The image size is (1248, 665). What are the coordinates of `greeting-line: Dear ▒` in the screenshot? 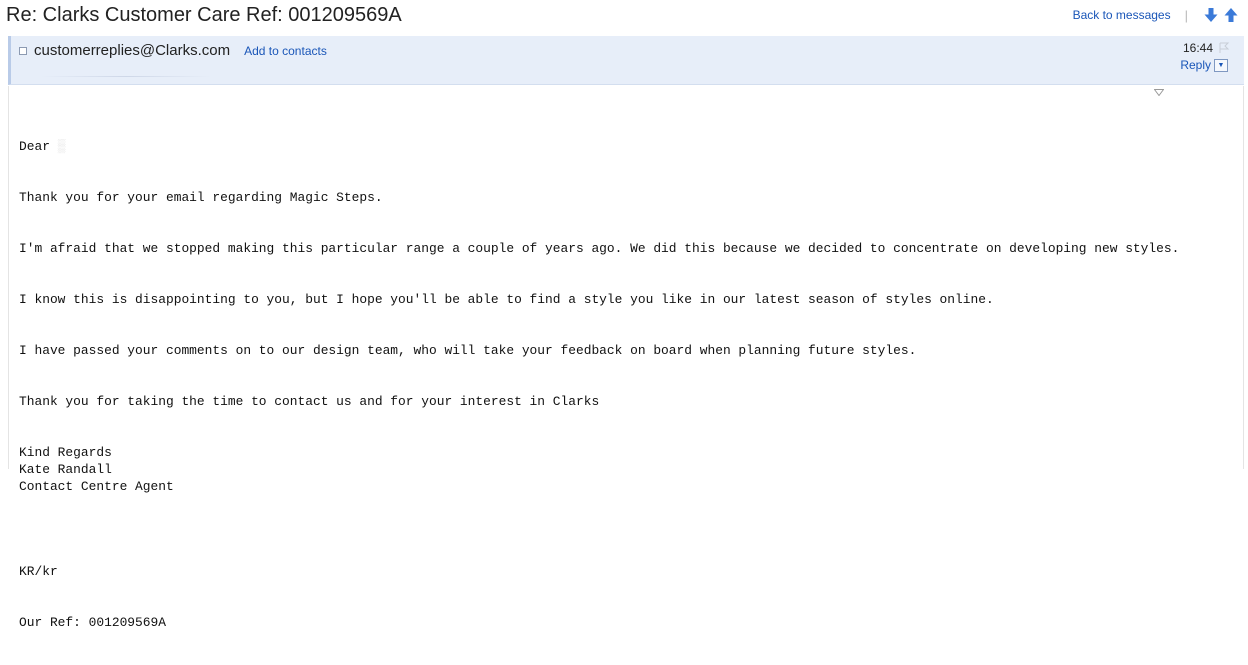 It's located at (42, 146).